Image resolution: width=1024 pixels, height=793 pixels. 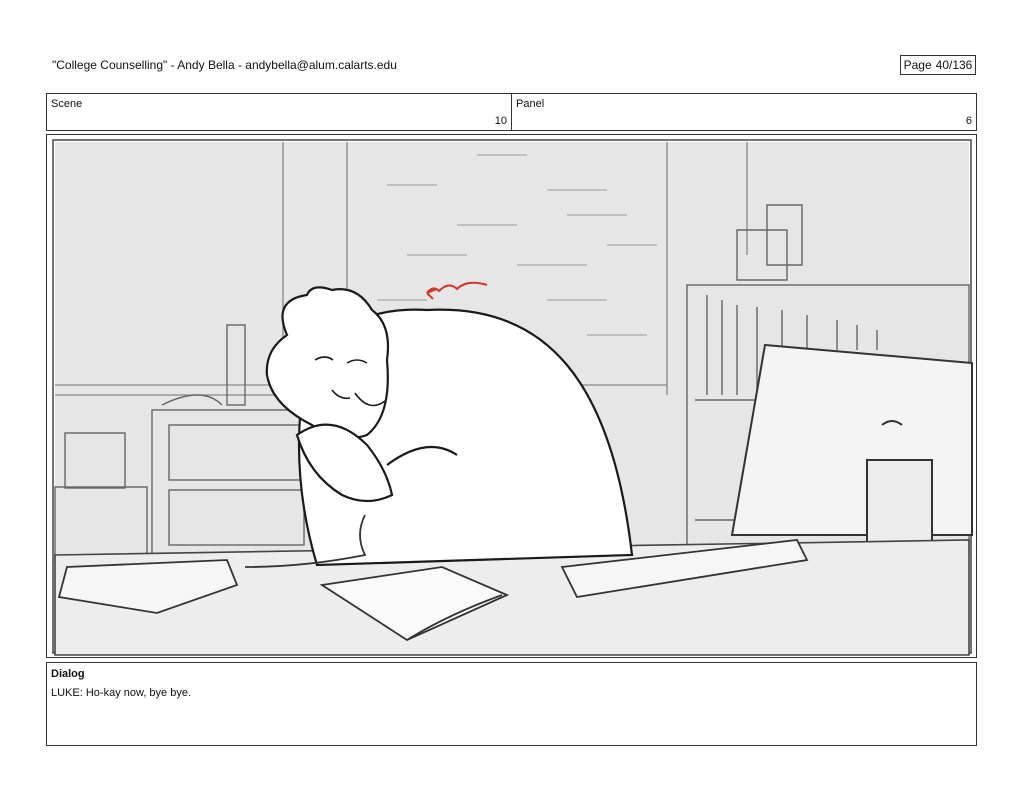 I want to click on scene-cell: Scene 10, so click(x=279, y=112).